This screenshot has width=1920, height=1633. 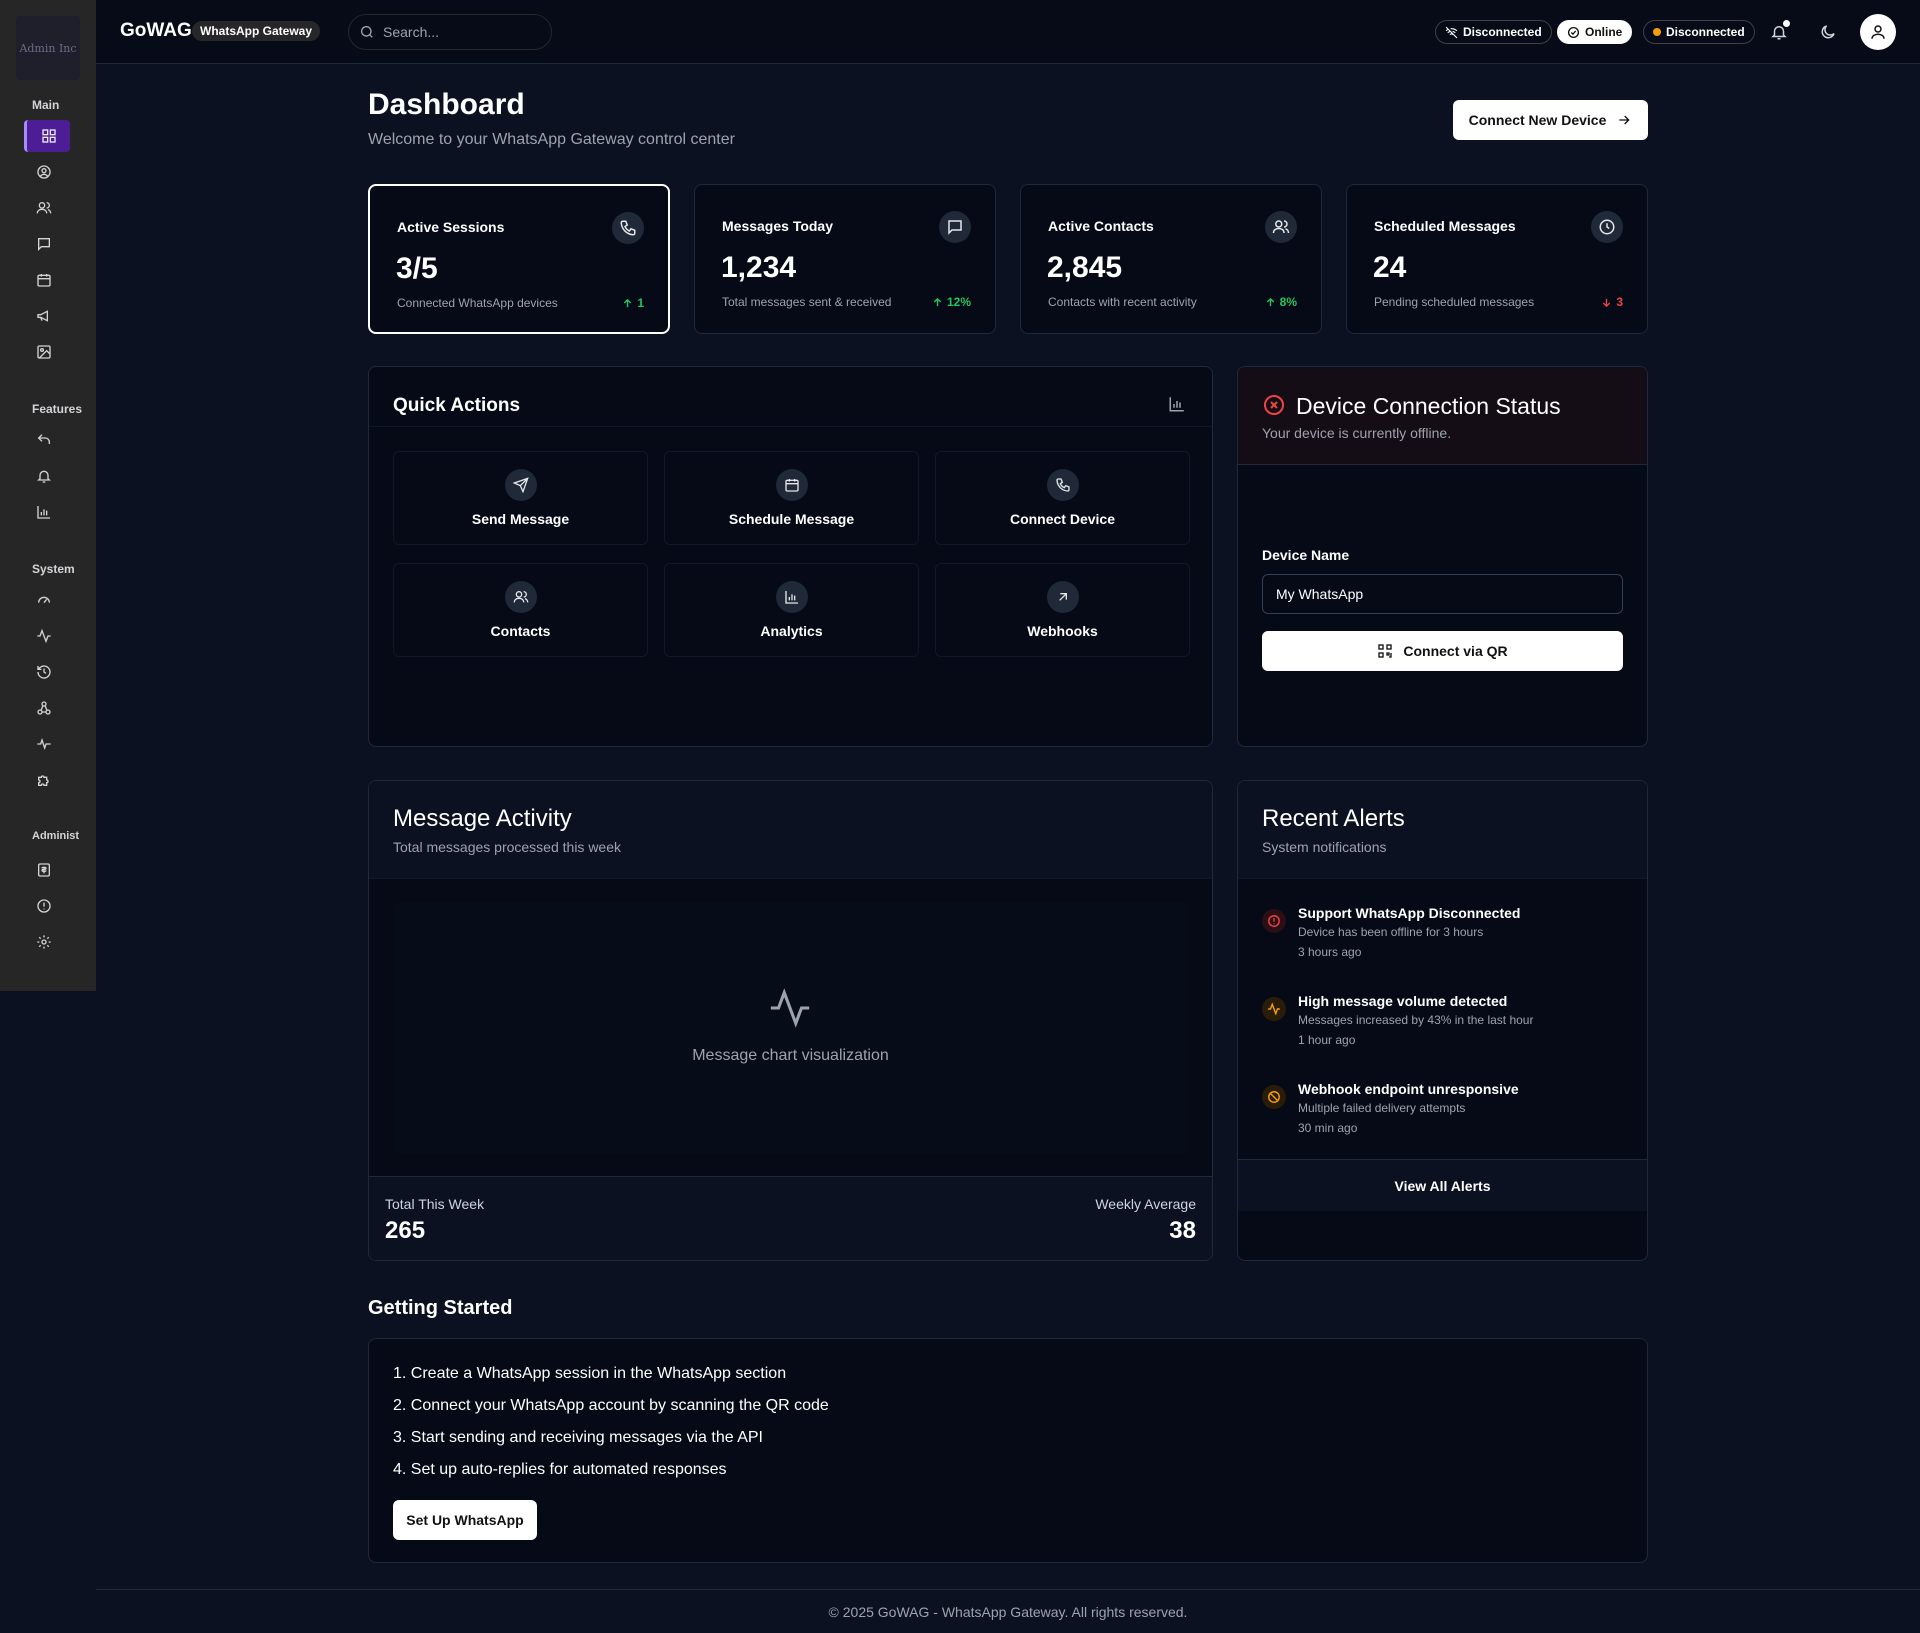 What do you see at coordinates (256, 31) in the screenshot?
I see `brand-badge: WhatsApp Gateway` at bounding box center [256, 31].